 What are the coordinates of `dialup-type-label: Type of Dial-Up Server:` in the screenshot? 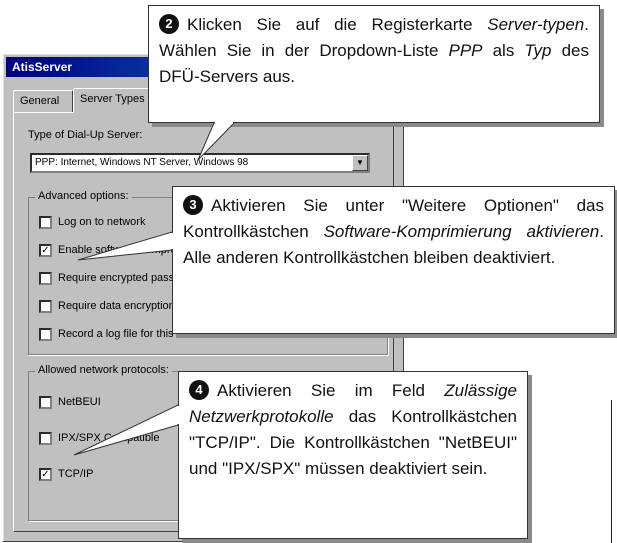 It's located at (85, 135).